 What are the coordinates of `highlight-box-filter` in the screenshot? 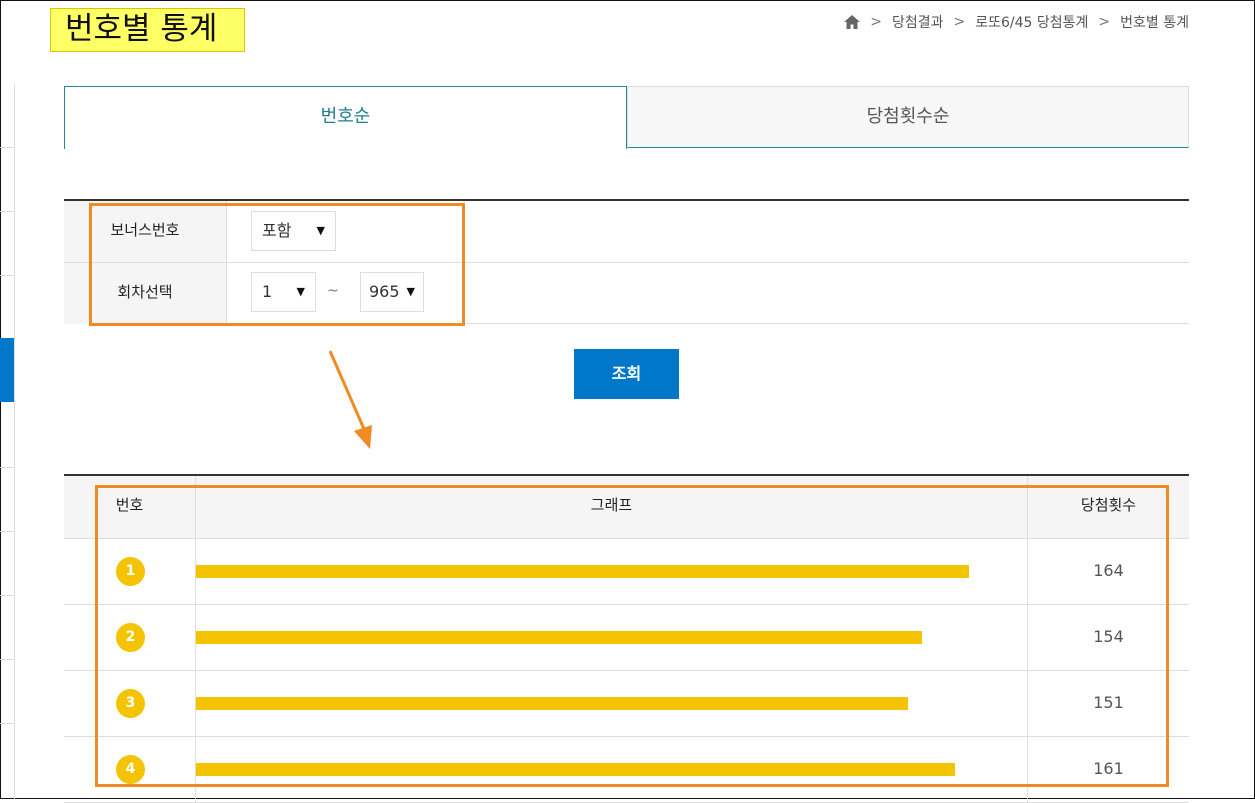 It's located at (277, 264).